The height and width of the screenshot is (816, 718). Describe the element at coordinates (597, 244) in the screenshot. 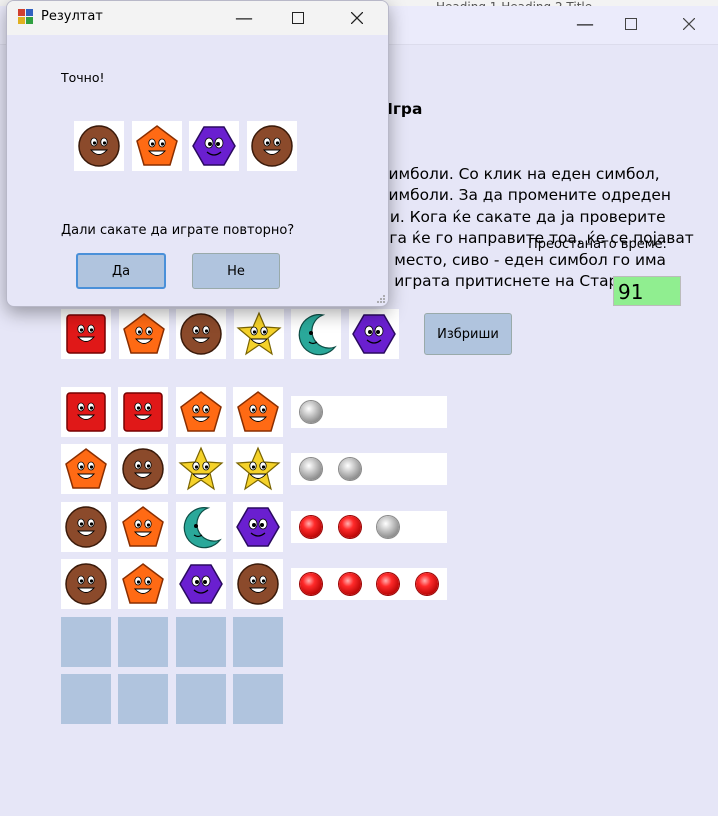

I see `timer-label: Преостанато време:` at that location.